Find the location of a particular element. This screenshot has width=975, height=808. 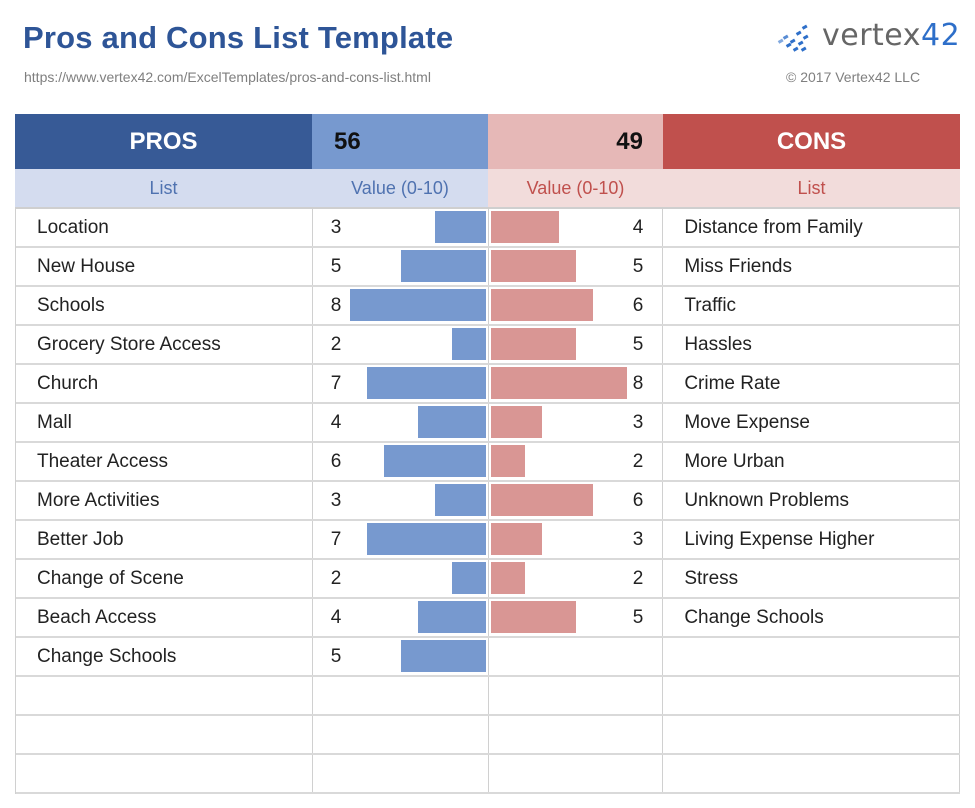

pro-item: Change Schools is located at coordinates (164, 656).